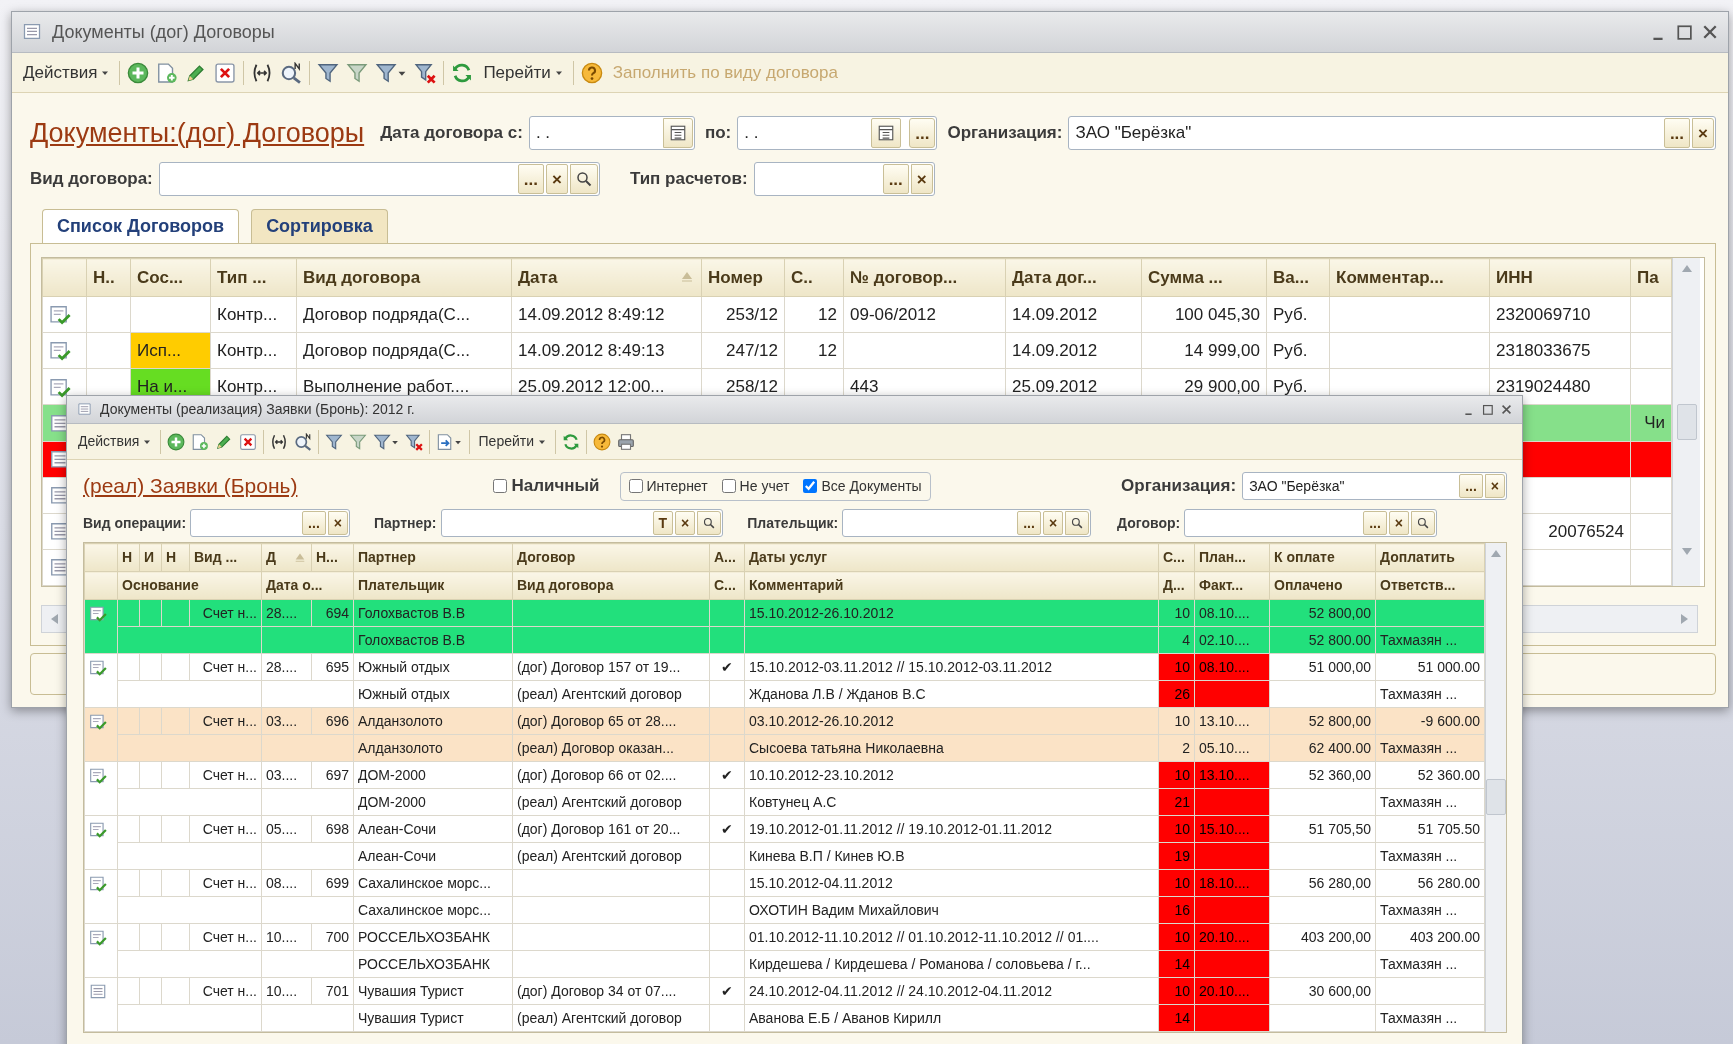  I want to click on input-field: T ×, so click(582, 523).